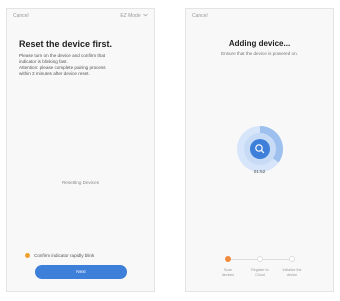  What do you see at coordinates (81, 272) in the screenshot?
I see `next-button: Next` at bounding box center [81, 272].